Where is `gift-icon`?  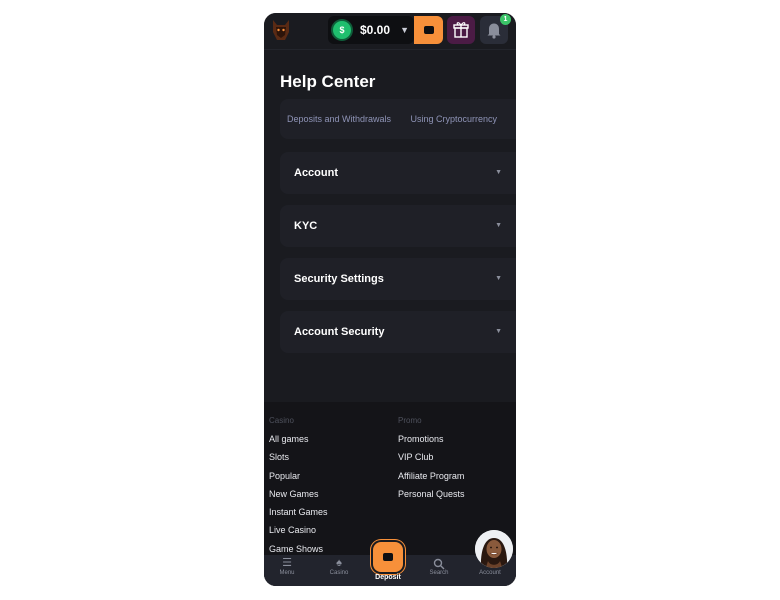 gift-icon is located at coordinates (461, 30).